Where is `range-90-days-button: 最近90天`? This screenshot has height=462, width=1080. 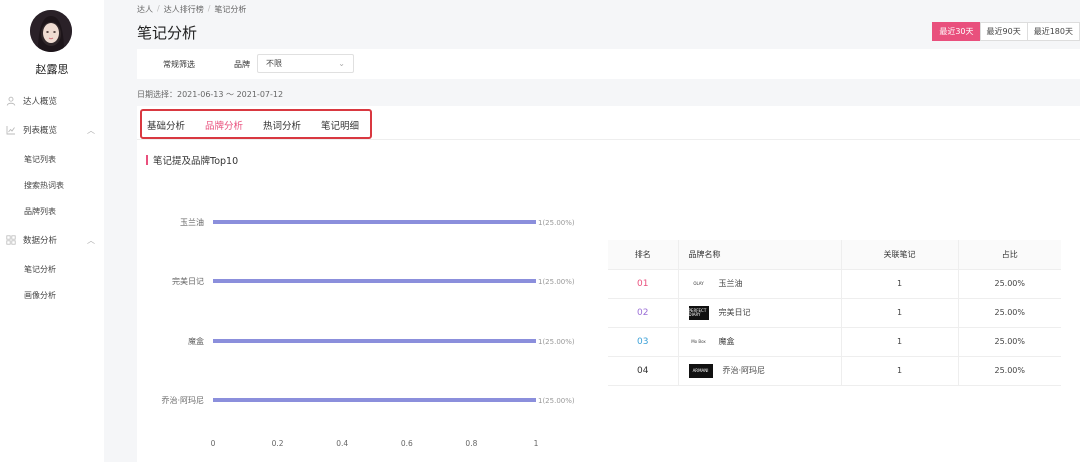
range-90-days-button: 最近90天 is located at coordinates (1003, 31).